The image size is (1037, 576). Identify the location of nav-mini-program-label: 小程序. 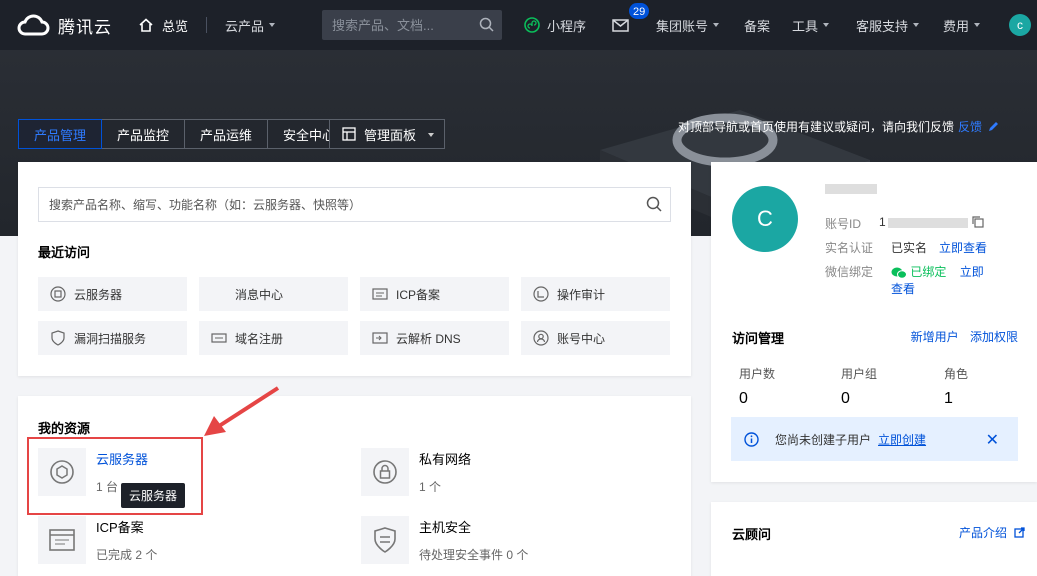
(567, 26).